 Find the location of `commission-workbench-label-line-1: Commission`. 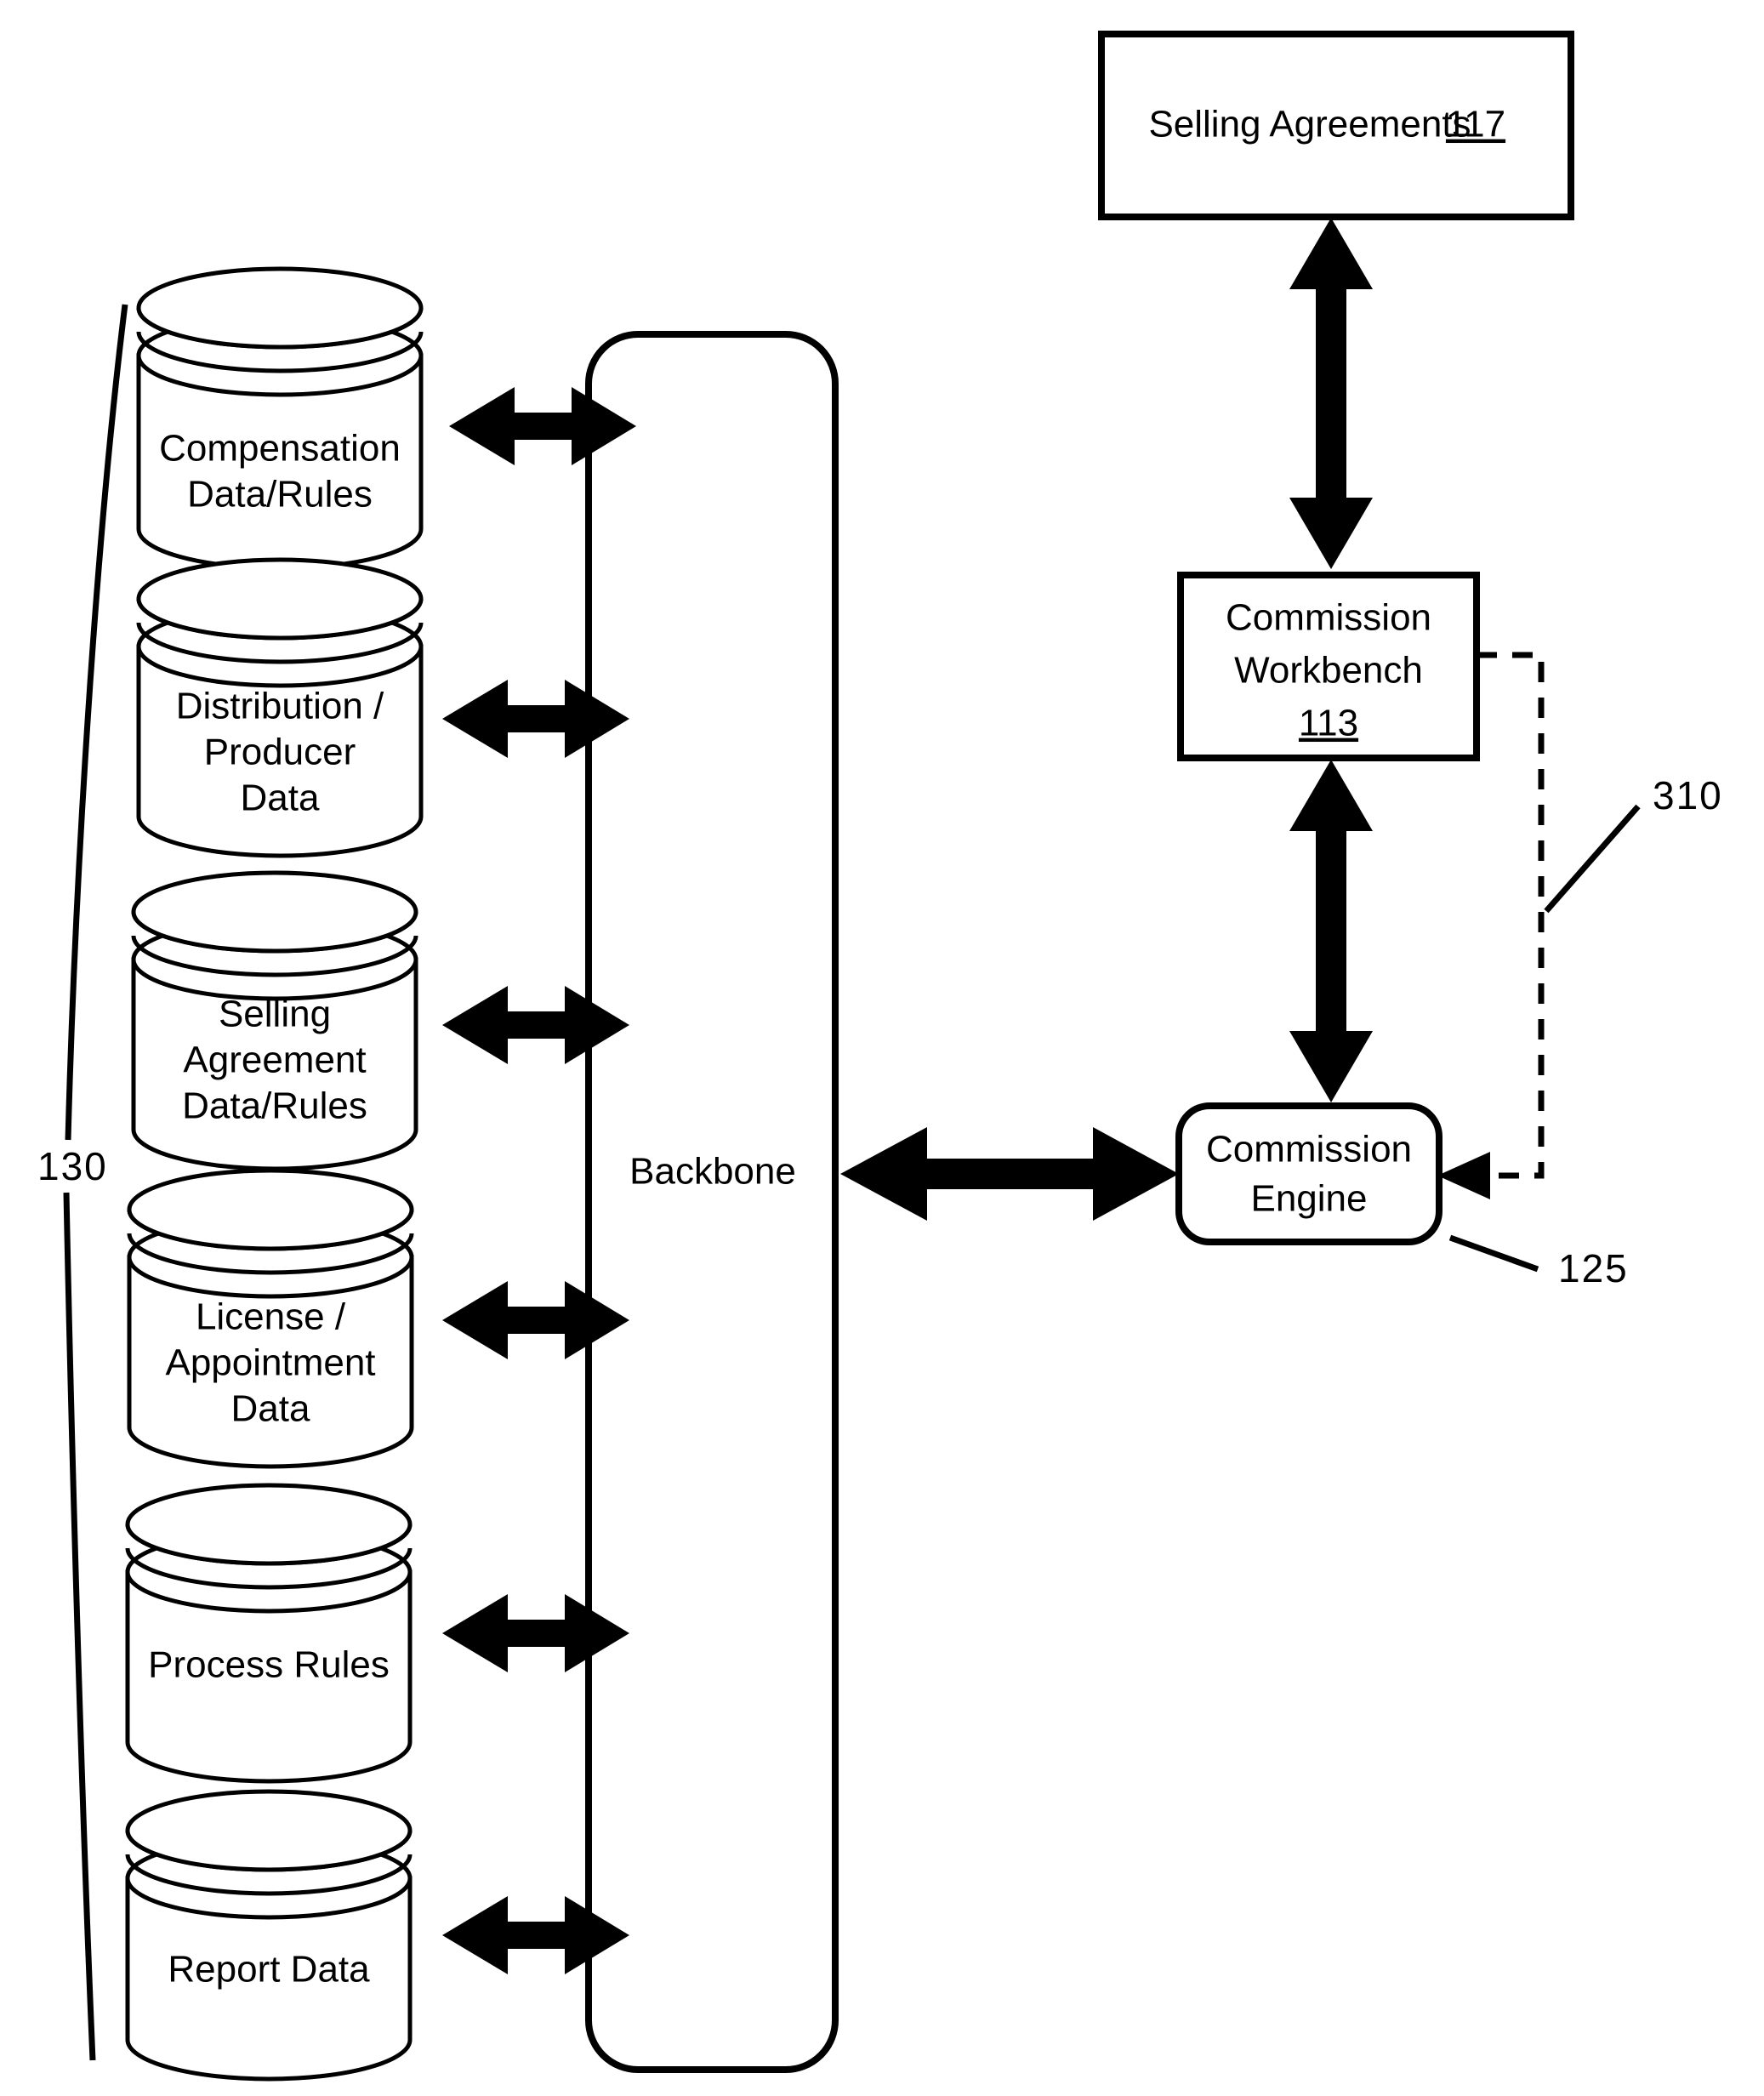

commission-workbench-label-line-1: Commission is located at coordinates (1328, 618).